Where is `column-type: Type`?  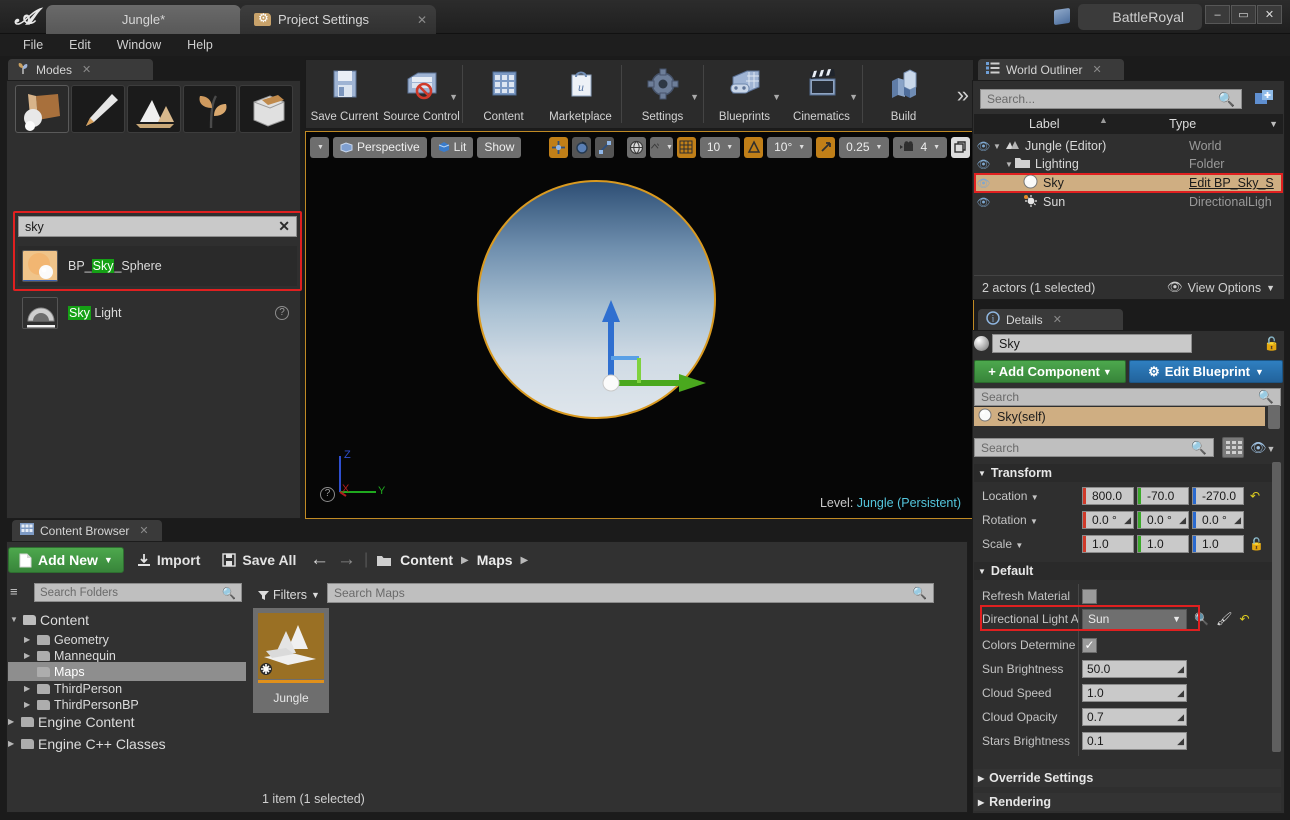 column-type: Type is located at coordinates (1219, 124).